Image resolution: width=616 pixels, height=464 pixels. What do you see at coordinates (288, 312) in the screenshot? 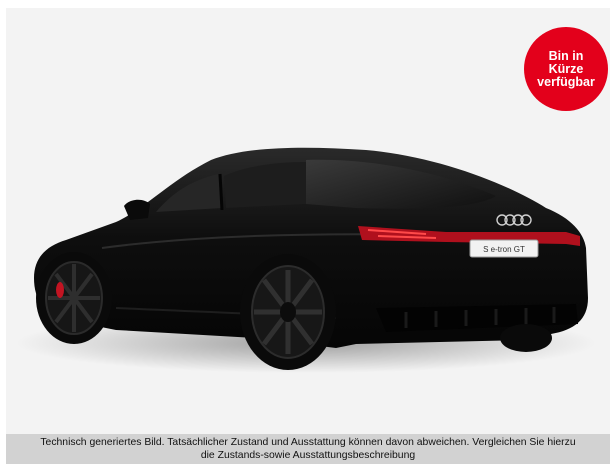
I see `rear-wheel` at bounding box center [288, 312].